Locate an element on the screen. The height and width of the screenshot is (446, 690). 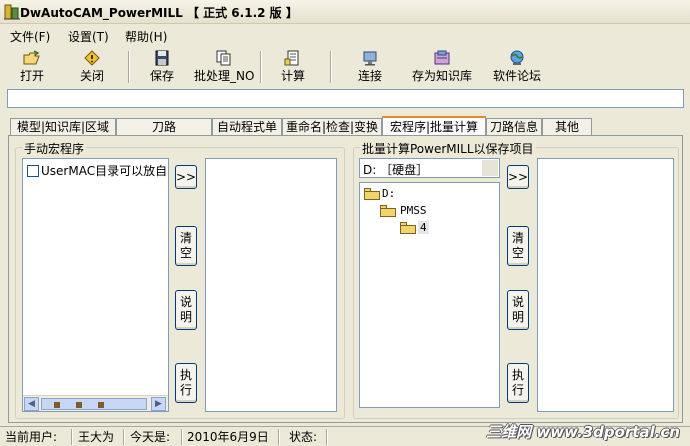
clear-macro-button: 清空 is located at coordinates (186, 246).